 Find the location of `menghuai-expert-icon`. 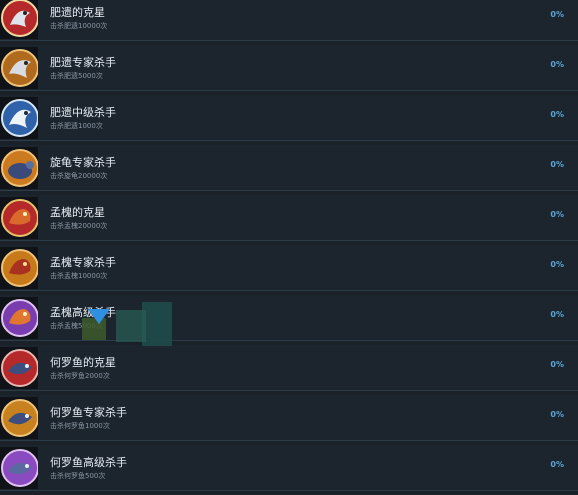

menghuai-expert-icon is located at coordinates (19, 268).